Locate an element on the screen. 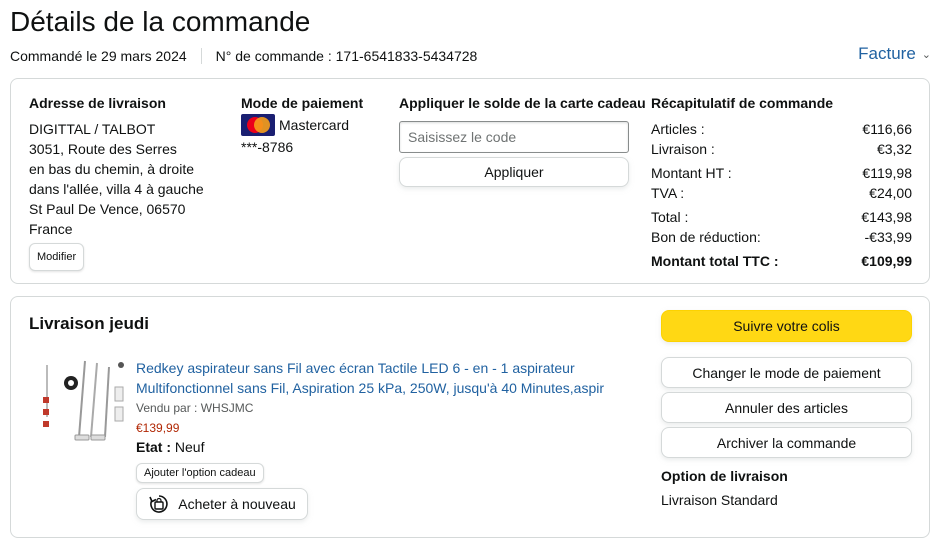  summary-value: €109,99 is located at coordinates (886, 261).